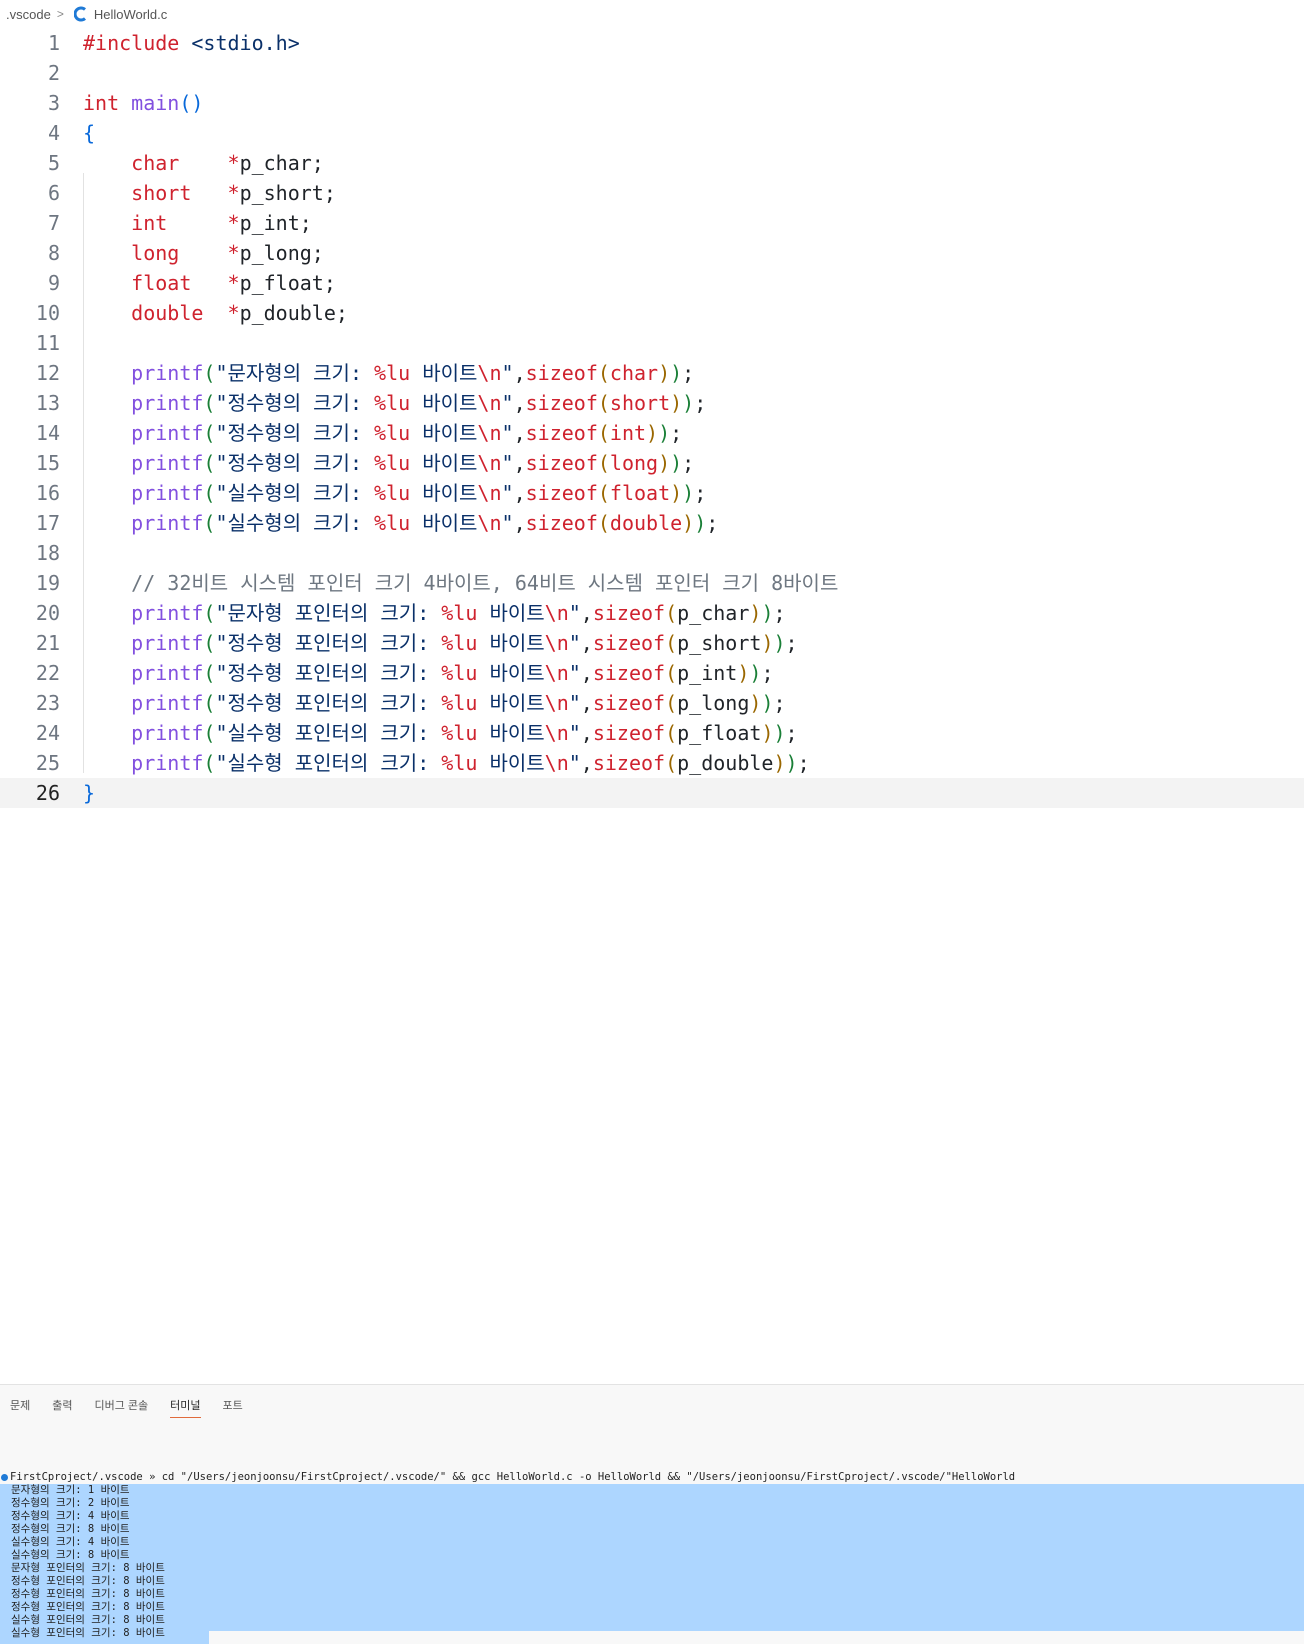 The height and width of the screenshot is (1644, 1304). What do you see at coordinates (652, 193) in the screenshot?
I see `code-line: 6 short *p_short;` at bounding box center [652, 193].